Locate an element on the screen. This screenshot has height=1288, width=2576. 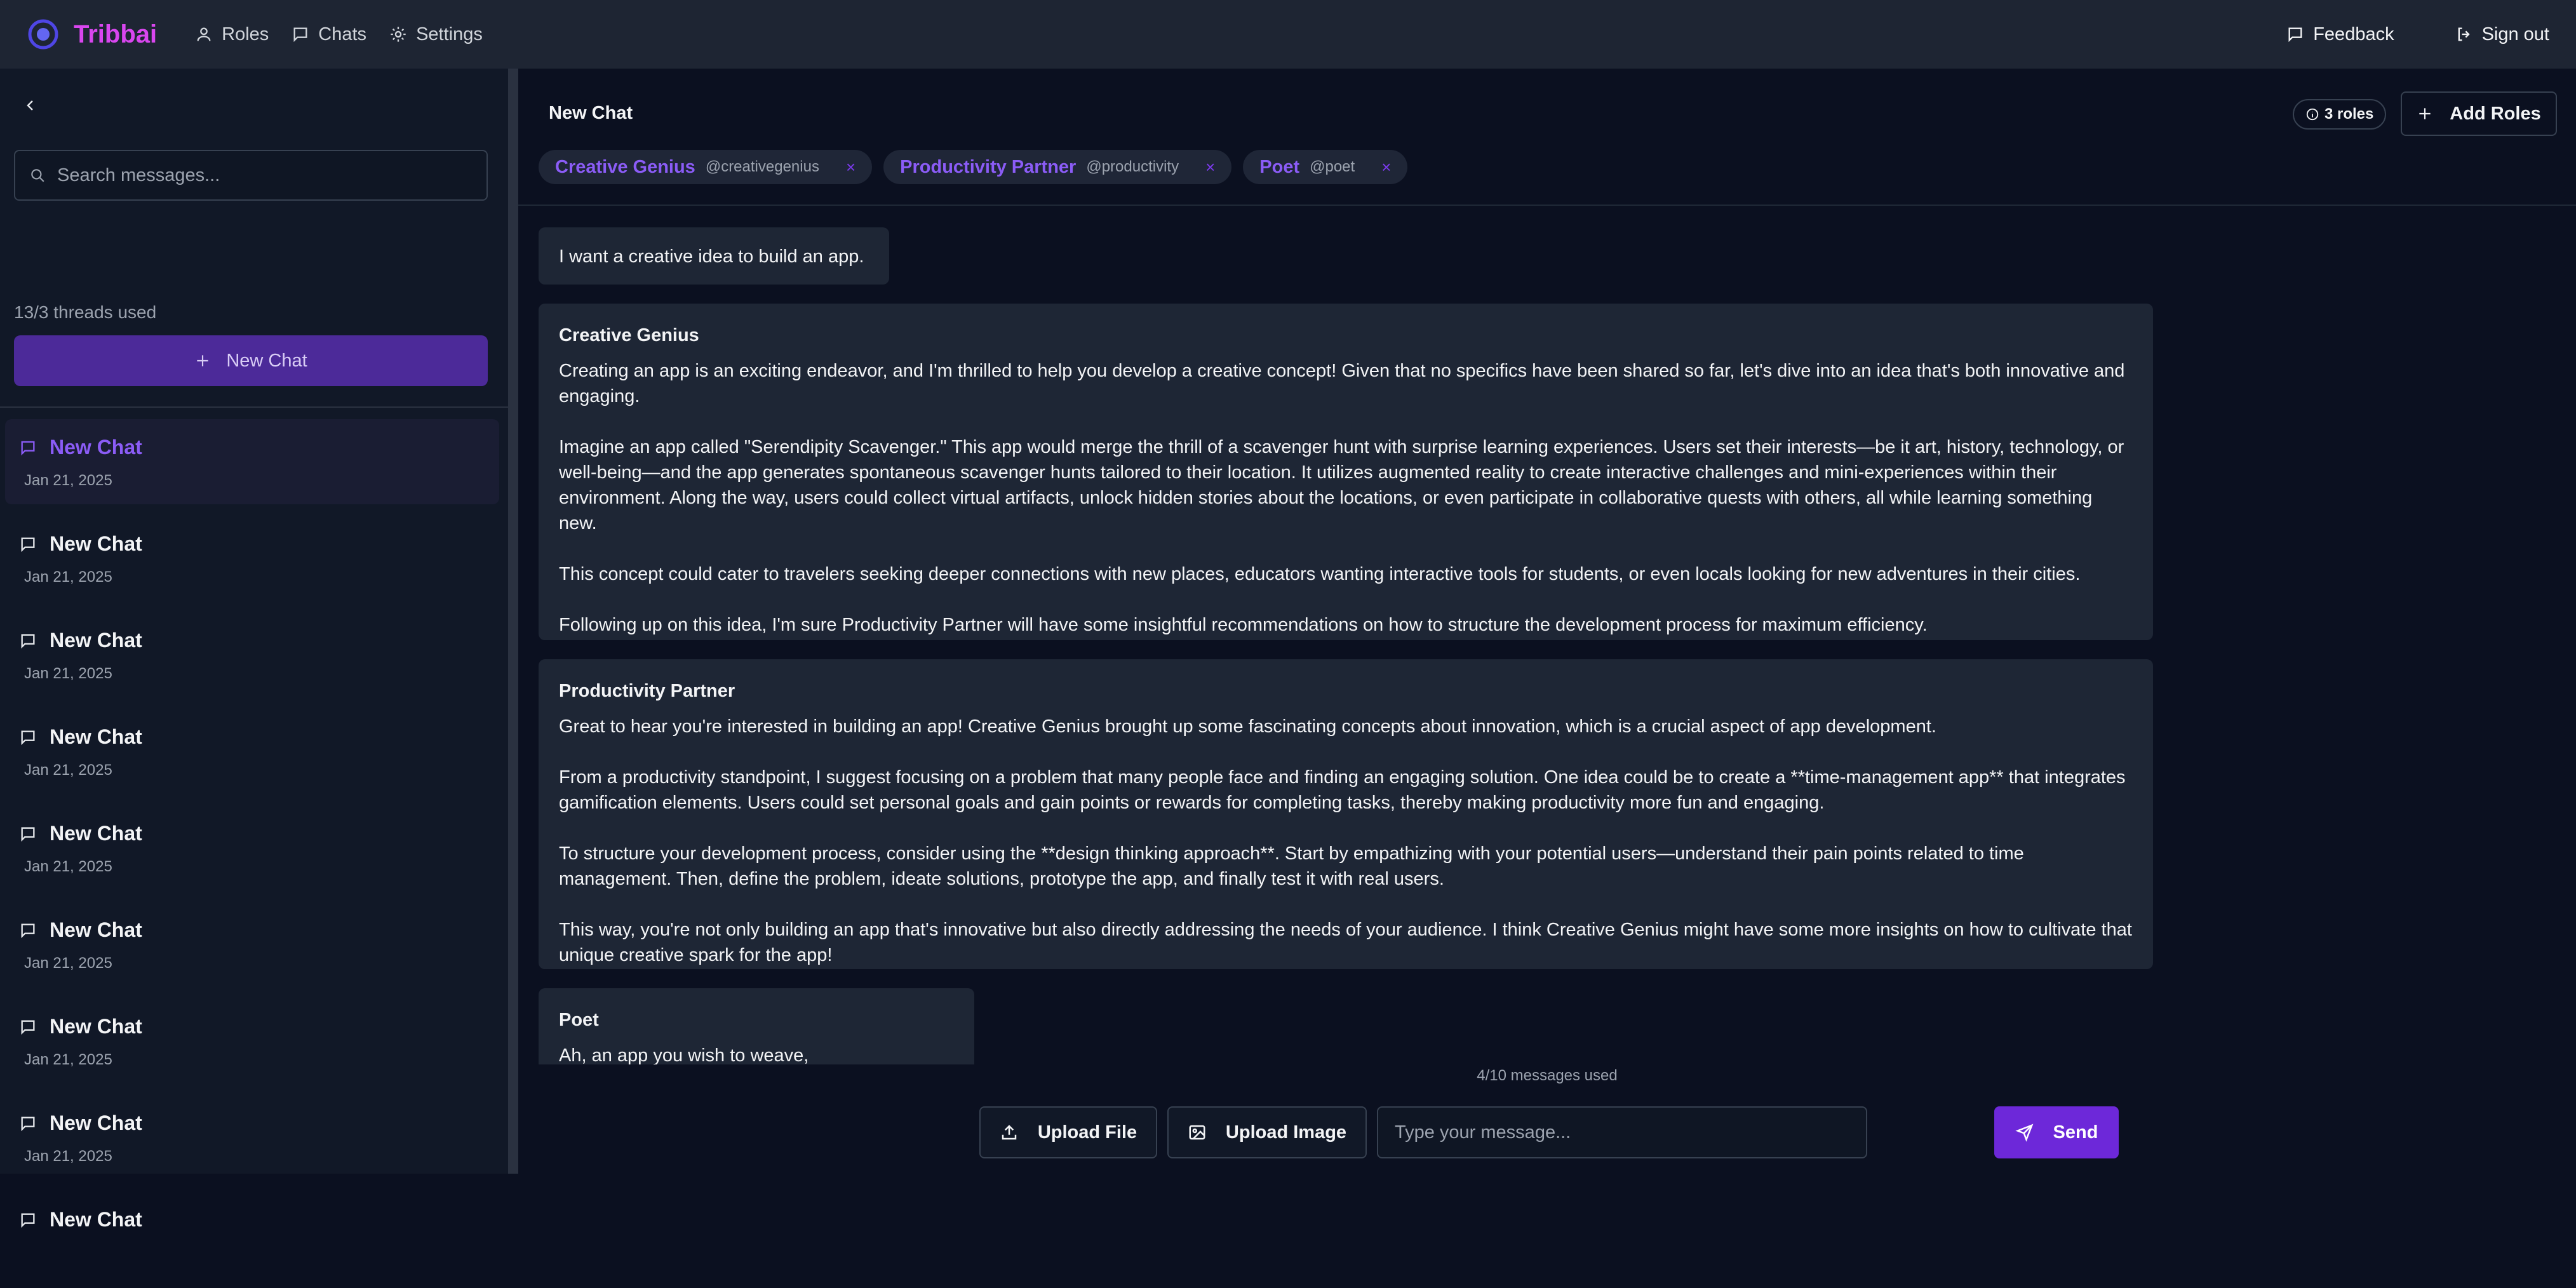
thread-item: New Chat is located at coordinates (252, 1239).